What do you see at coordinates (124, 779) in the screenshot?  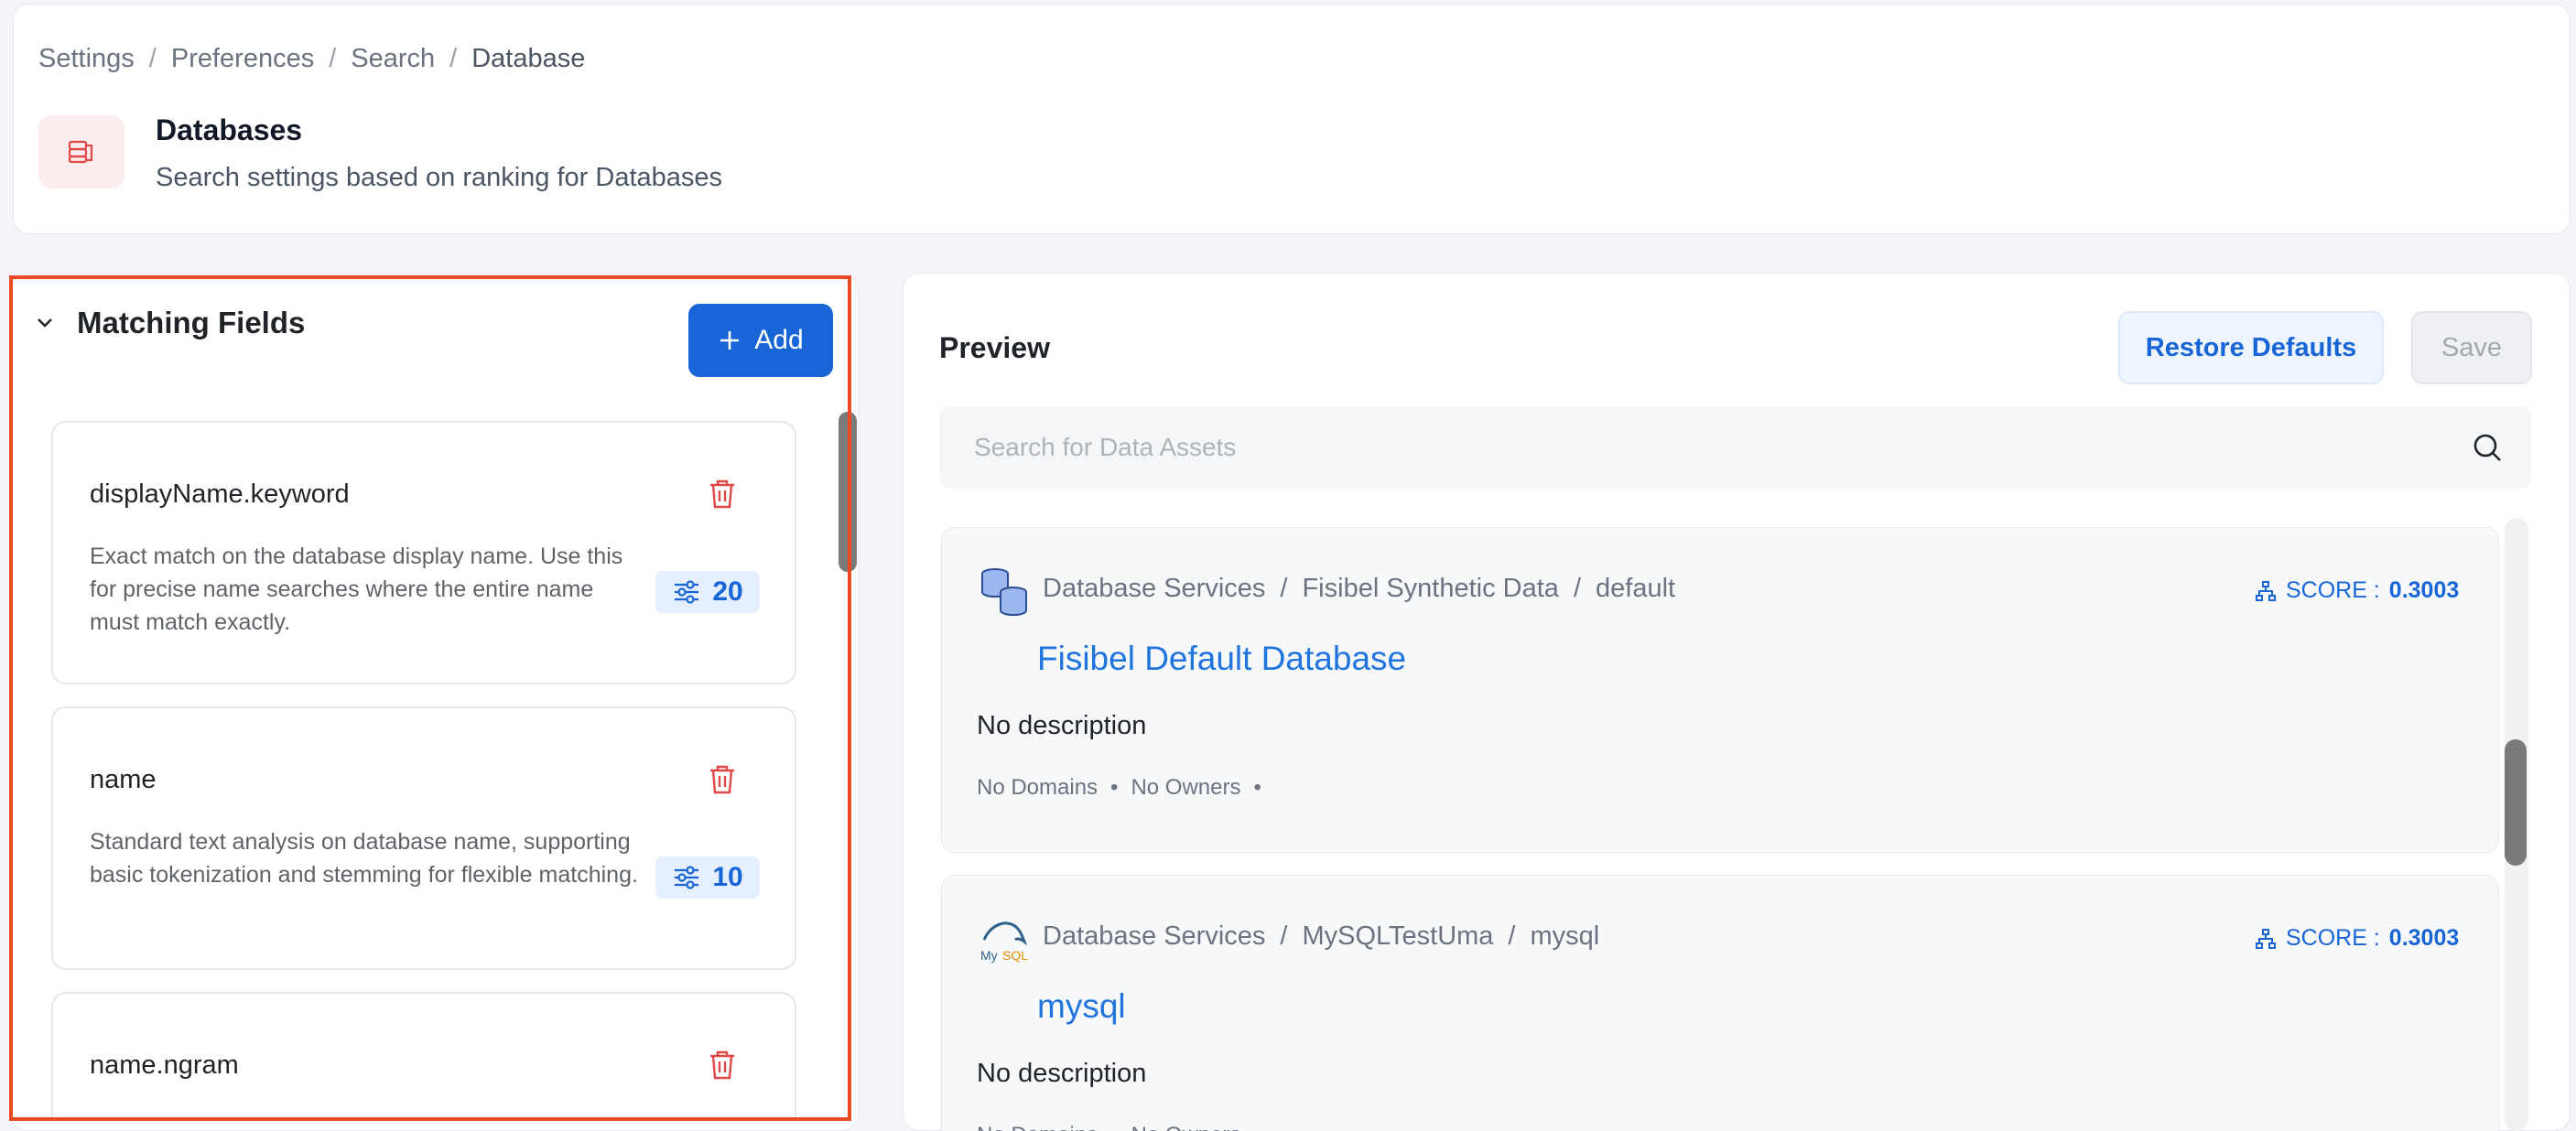 I see `field-name: name` at bounding box center [124, 779].